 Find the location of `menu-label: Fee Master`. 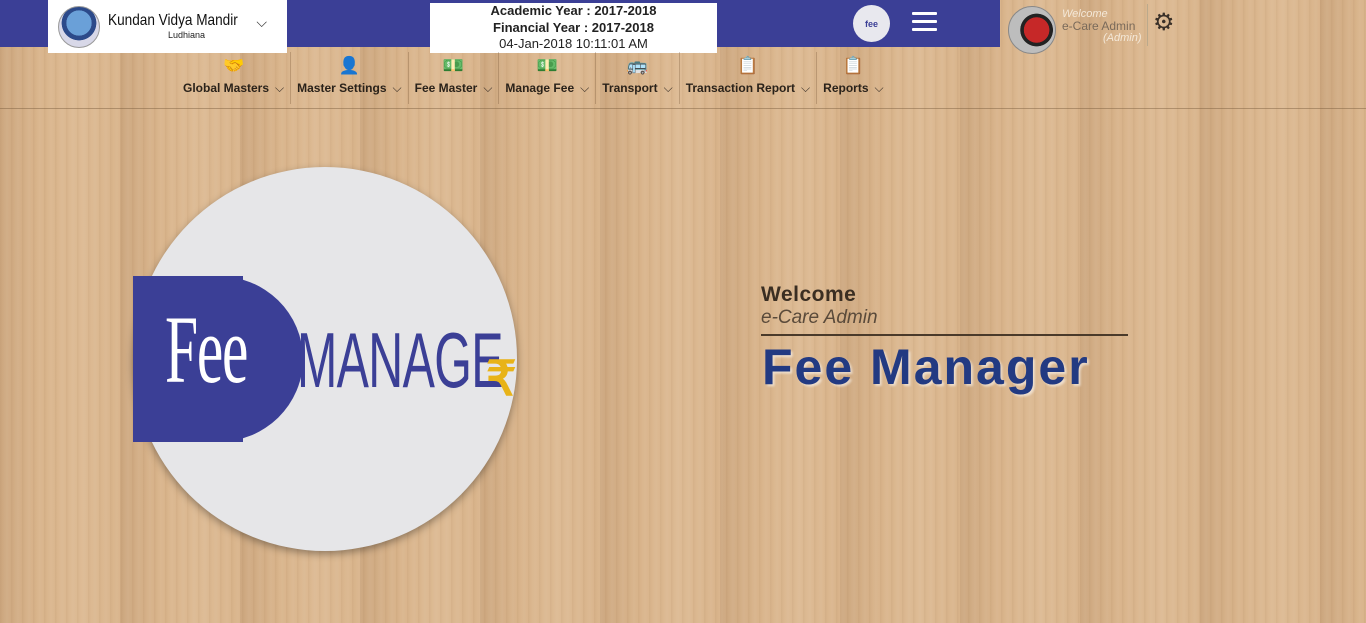

menu-label: Fee Master is located at coordinates (446, 88).